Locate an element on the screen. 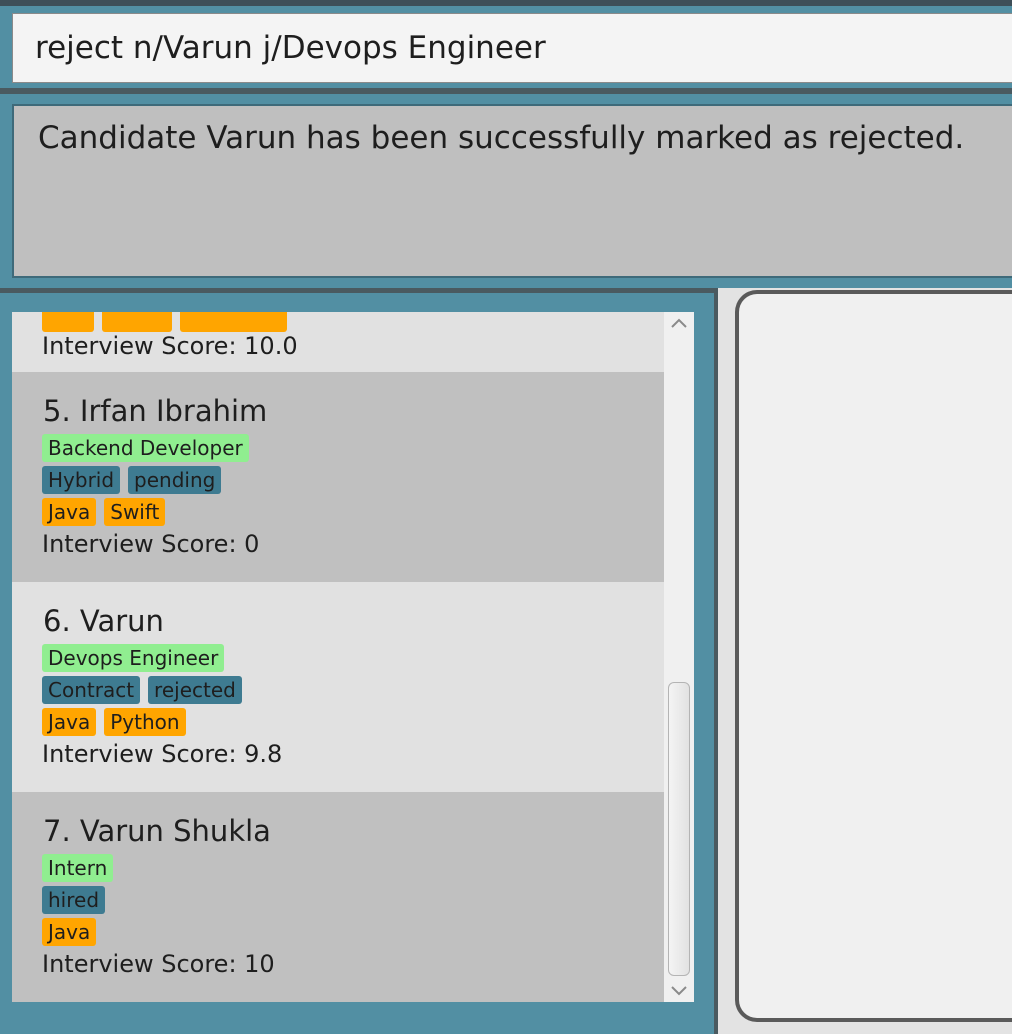 This screenshot has width=1012, height=1034. list-item: Interview Score: 10.0 is located at coordinates (338, 342).